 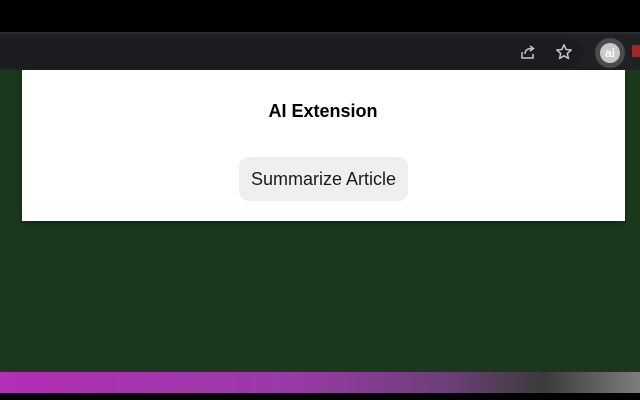 I want to click on ai-extension-badge: ai, so click(x=610, y=53).